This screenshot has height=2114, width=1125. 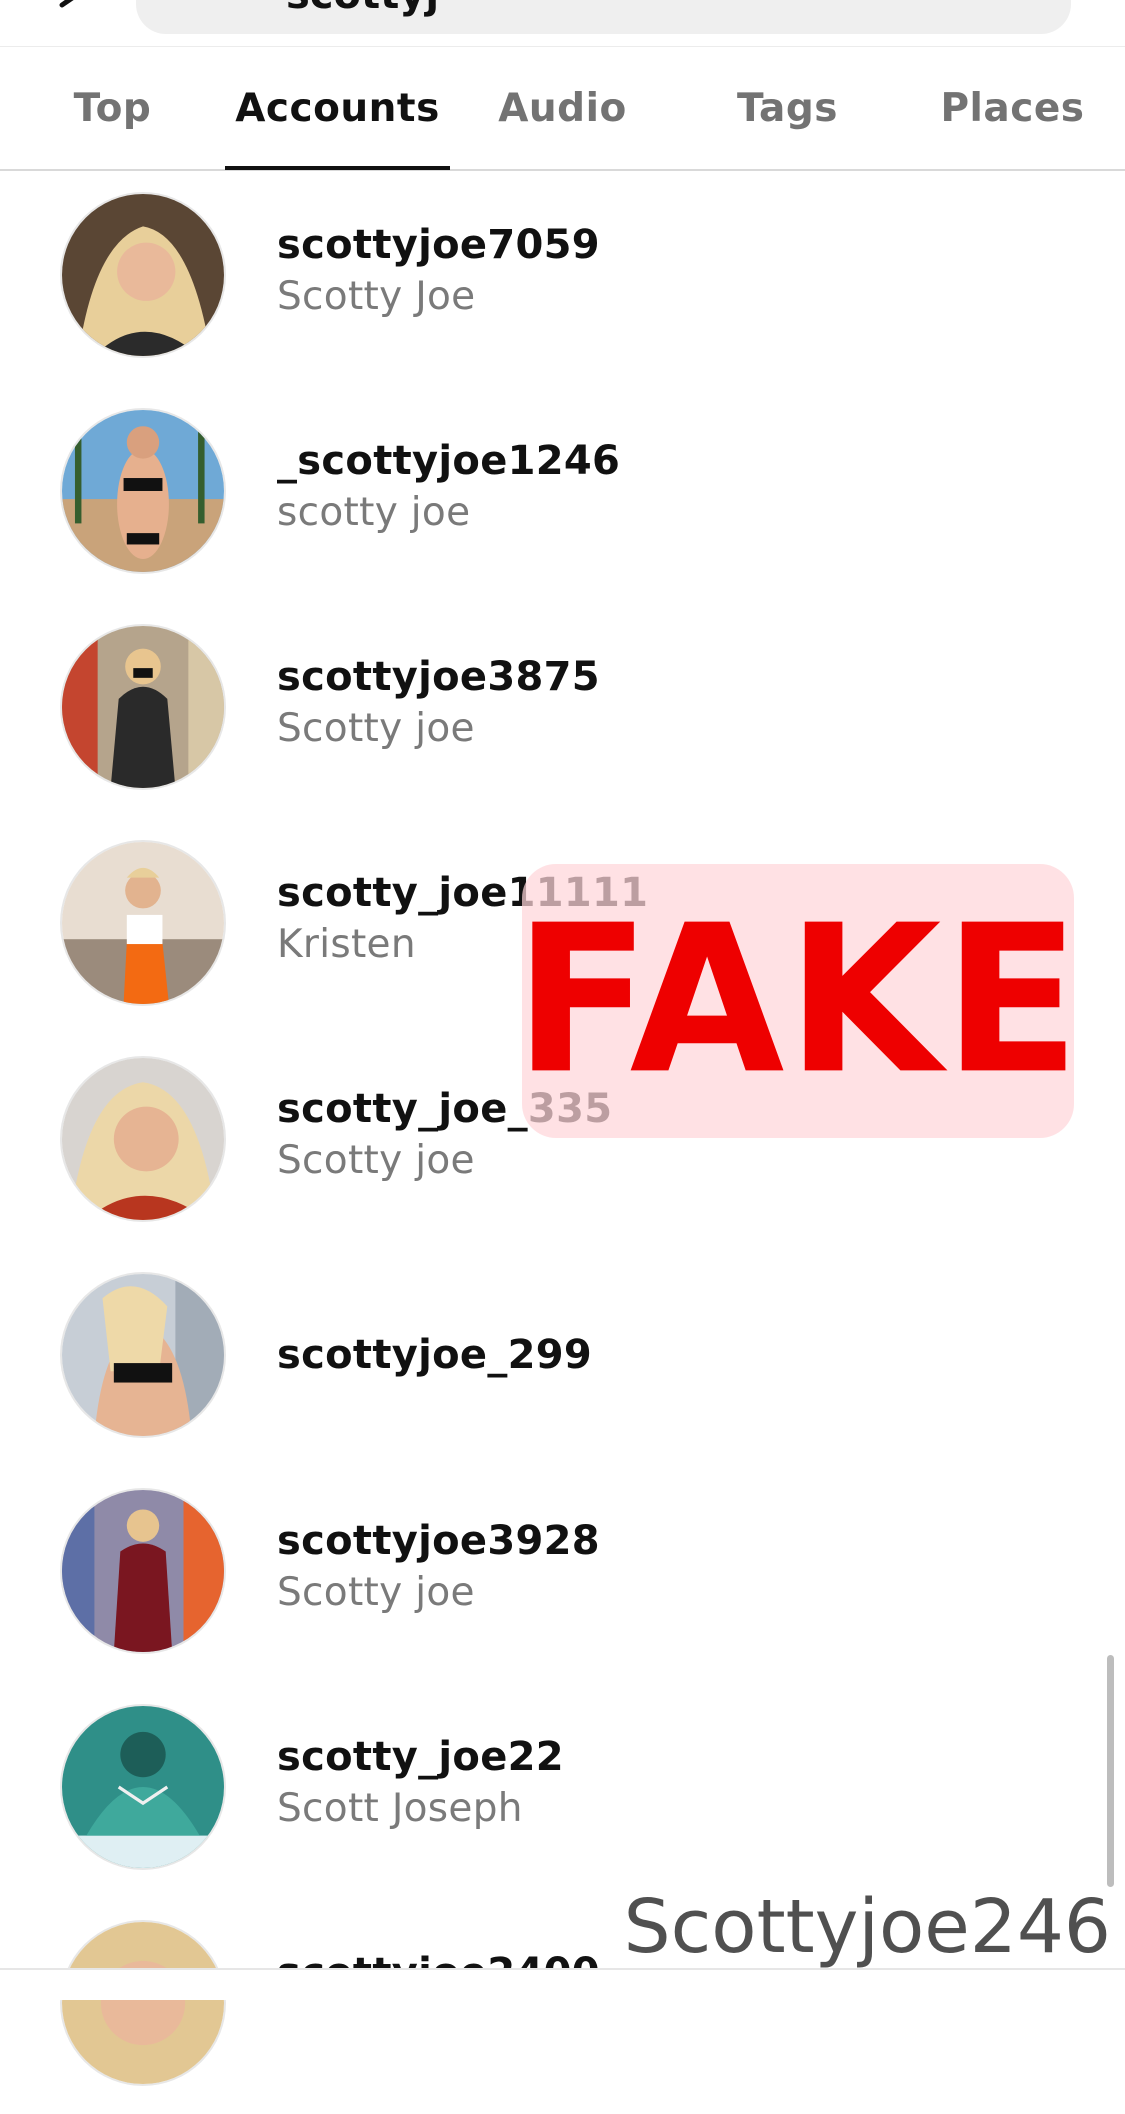 I want to click on list-item: scottyjoe_299, so click(x=550, y=1358).